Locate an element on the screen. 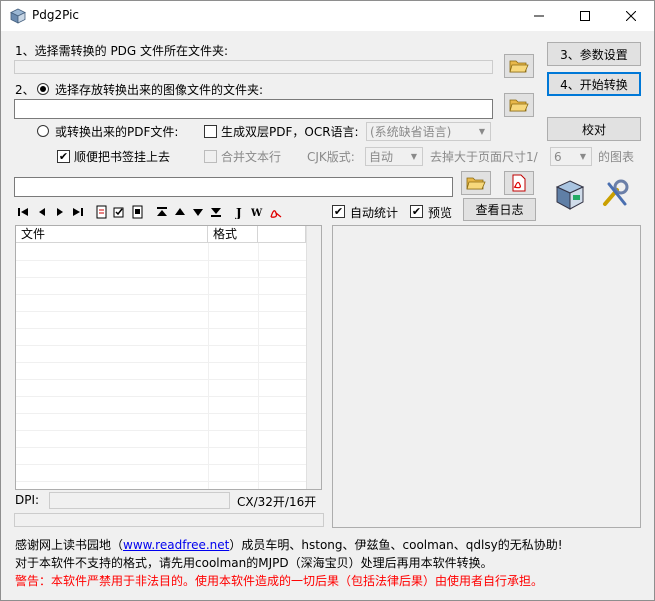 This screenshot has height=601, width=655. preview-checkbox: ✔ is located at coordinates (416, 211).